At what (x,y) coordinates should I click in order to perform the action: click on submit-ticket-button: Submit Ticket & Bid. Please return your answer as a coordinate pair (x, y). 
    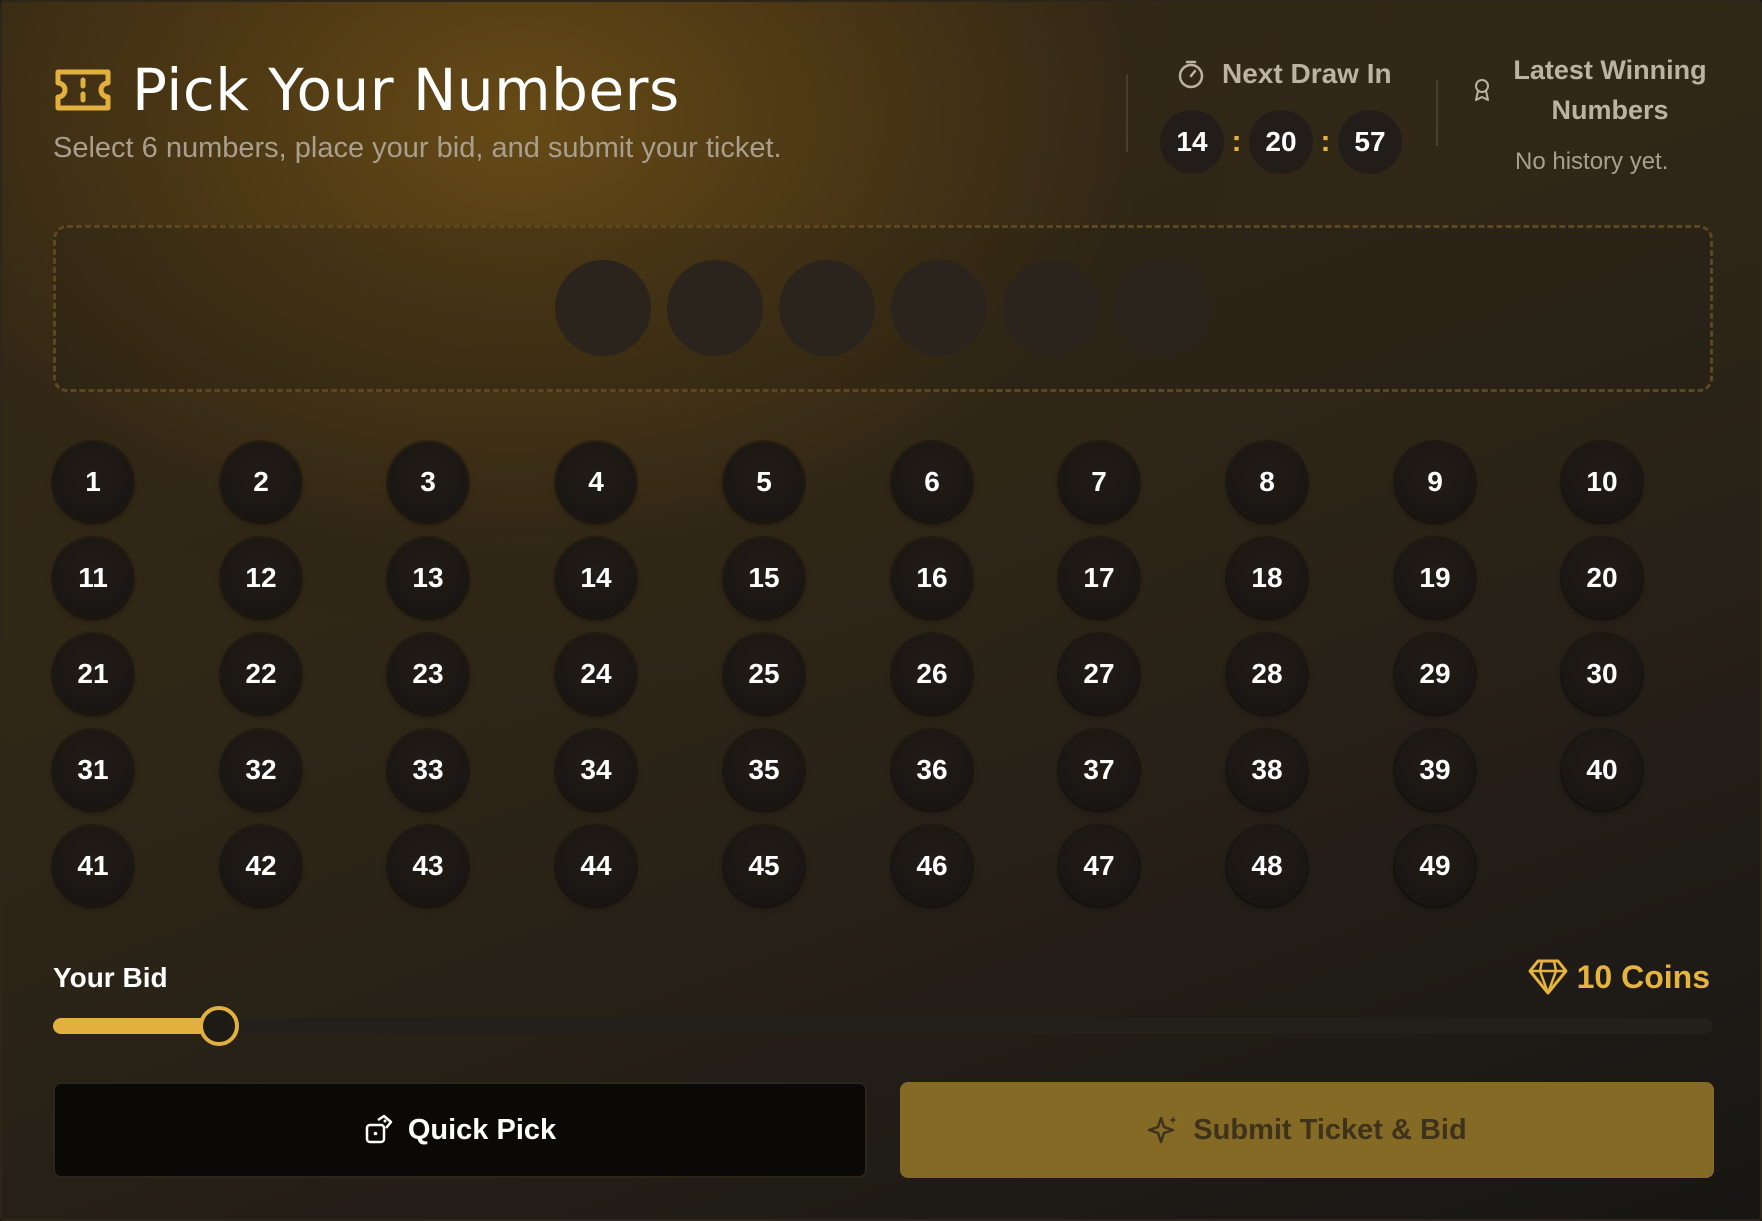
    Looking at the image, I should click on (1307, 1130).